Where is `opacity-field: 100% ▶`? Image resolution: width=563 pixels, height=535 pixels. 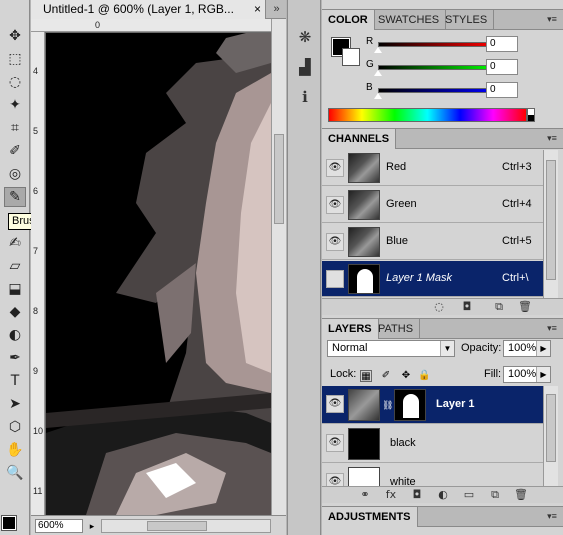 opacity-field: 100% ▶ is located at coordinates (527, 348).